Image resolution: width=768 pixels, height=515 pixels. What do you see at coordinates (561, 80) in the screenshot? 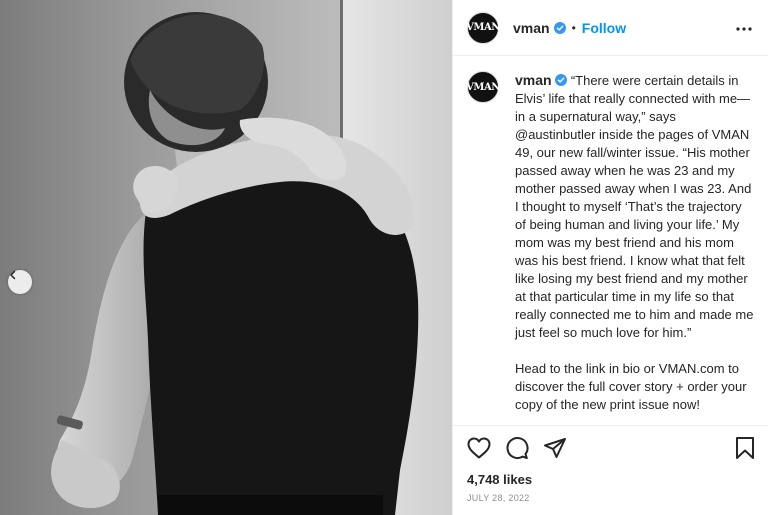
I see `caption-verified-badge-icon` at bounding box center [561, 80].